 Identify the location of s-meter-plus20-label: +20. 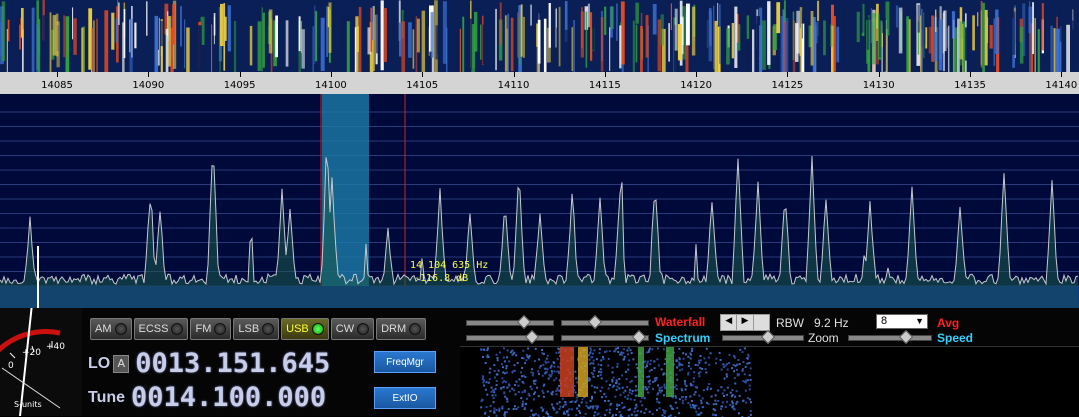
(31, 353).